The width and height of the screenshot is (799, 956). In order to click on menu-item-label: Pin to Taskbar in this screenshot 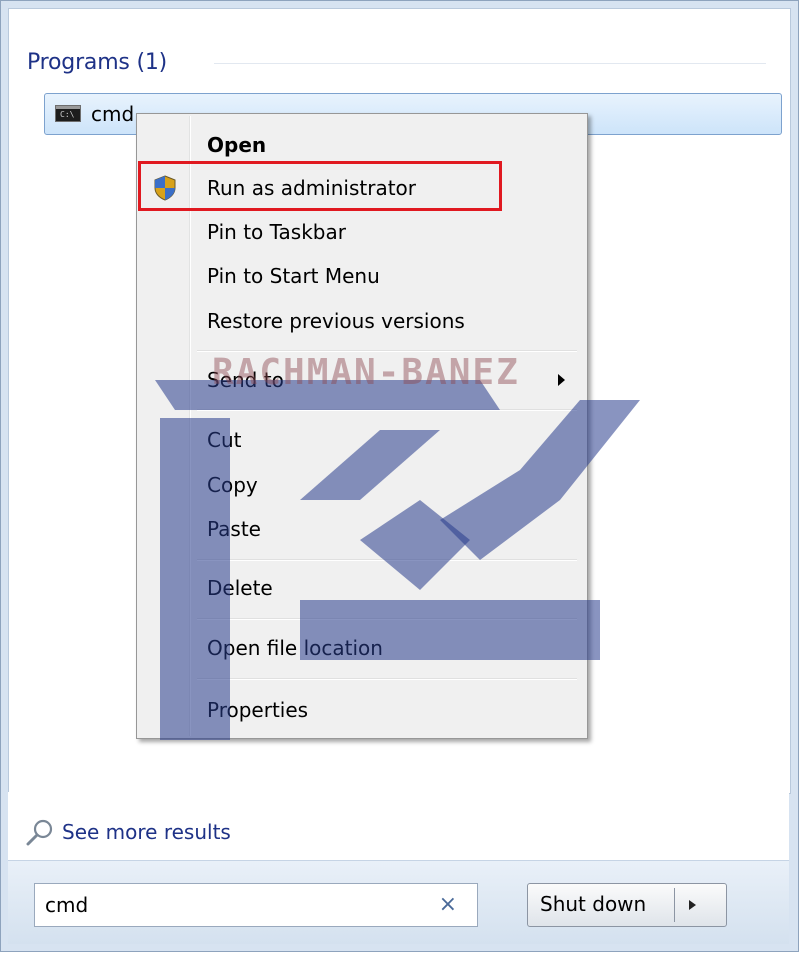, I will do `click(276, 232)`.